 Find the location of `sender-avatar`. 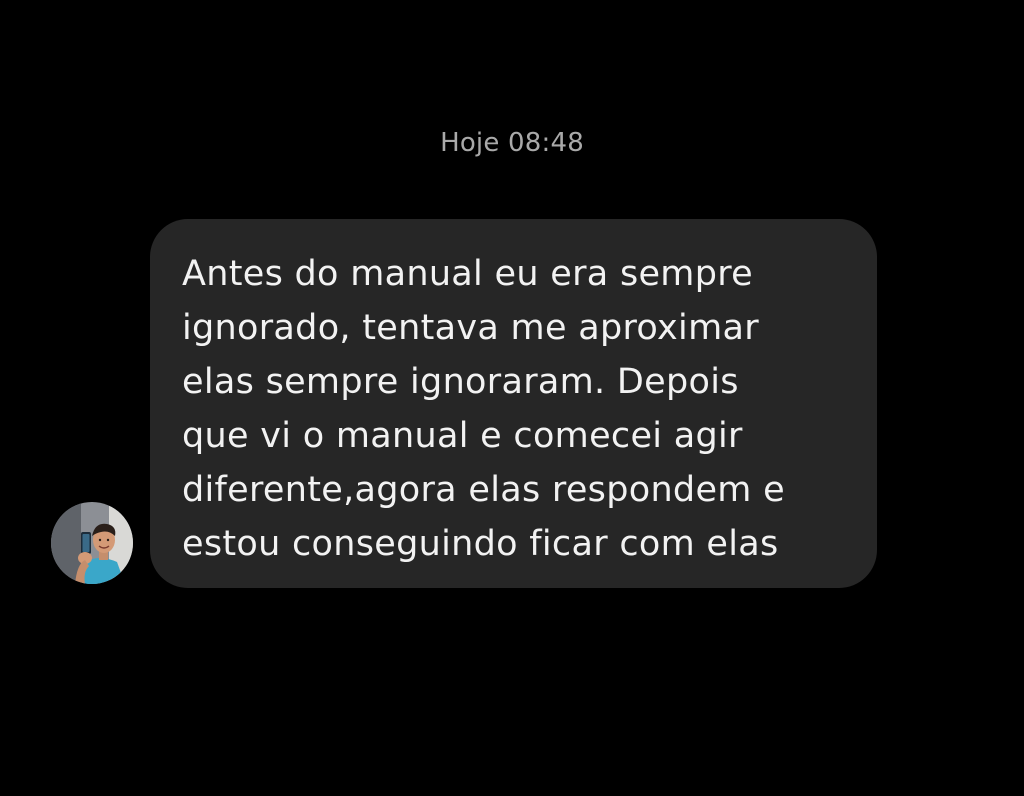

sender-avatar is located at coordinates (92, 543).